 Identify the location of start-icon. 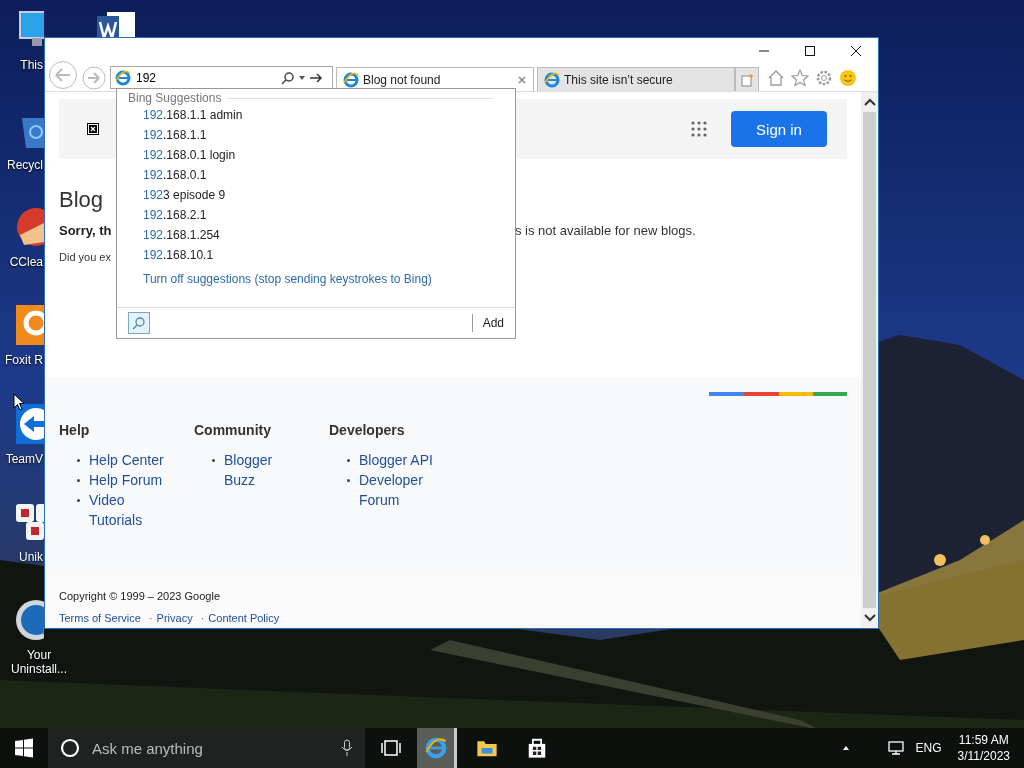
(24, 748).